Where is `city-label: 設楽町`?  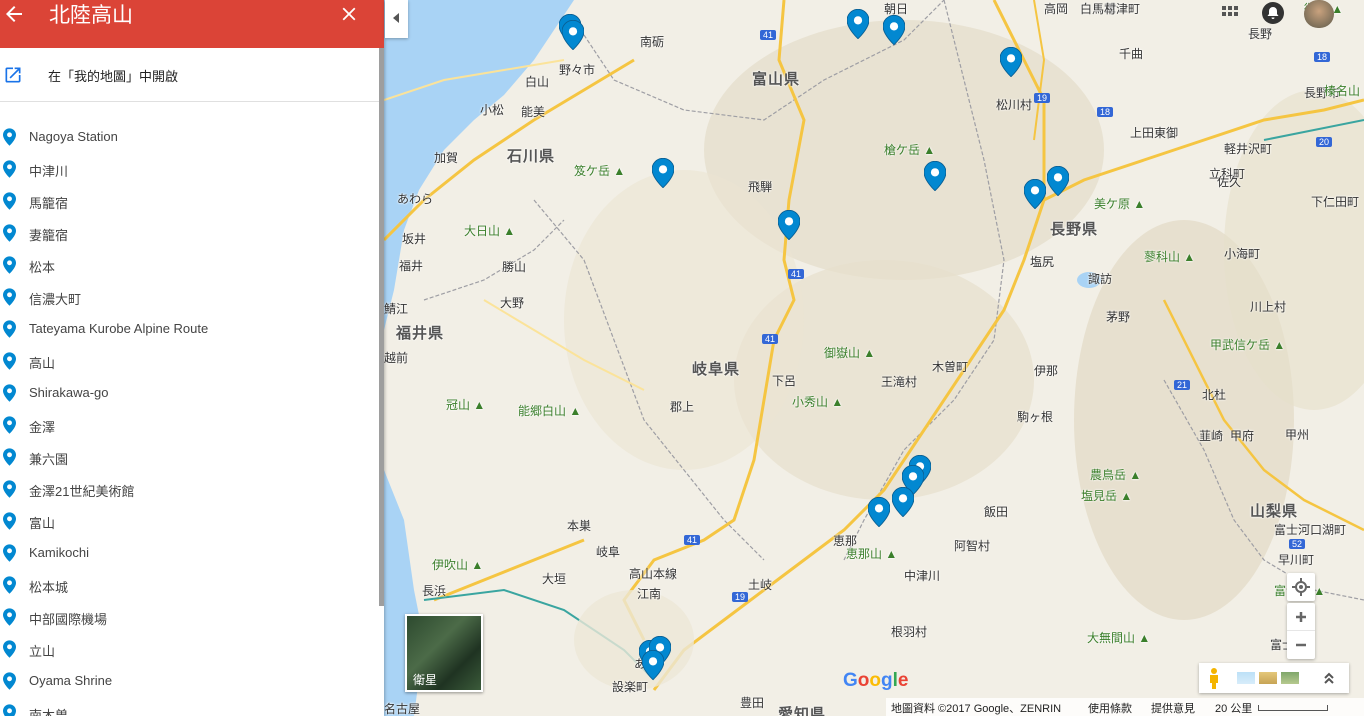 city-label: 設楽町 is located at coordinates (630, 687).